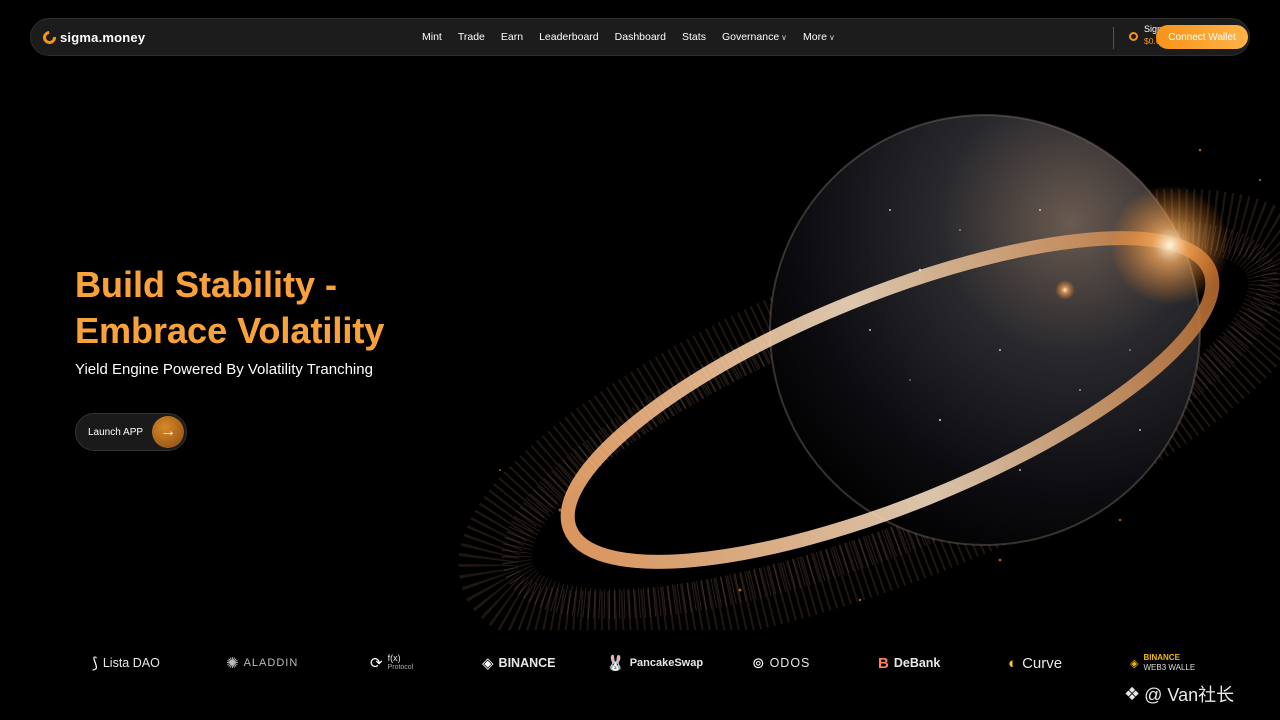 This screenshot has width=1280, height=720. What do you see at coordinates (815, 37) in the screenshot?
I see `nav-item-more-label: More` at bounding box center [815, 37].